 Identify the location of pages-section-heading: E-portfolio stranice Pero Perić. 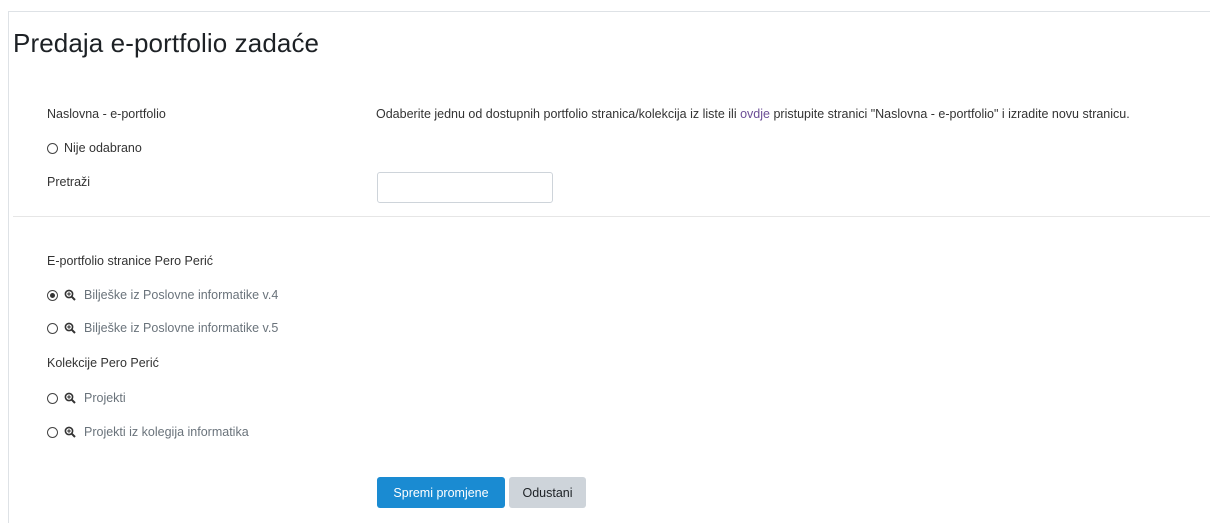
(130, 261).